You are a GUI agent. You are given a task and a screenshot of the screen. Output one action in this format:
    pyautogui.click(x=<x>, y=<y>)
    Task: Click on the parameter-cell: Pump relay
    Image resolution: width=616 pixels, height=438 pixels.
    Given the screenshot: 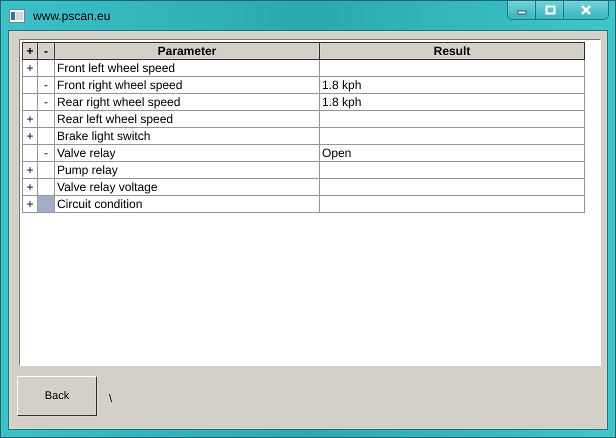 What is the action you would take?
    pyautogui.click(x=187, y=170)
    